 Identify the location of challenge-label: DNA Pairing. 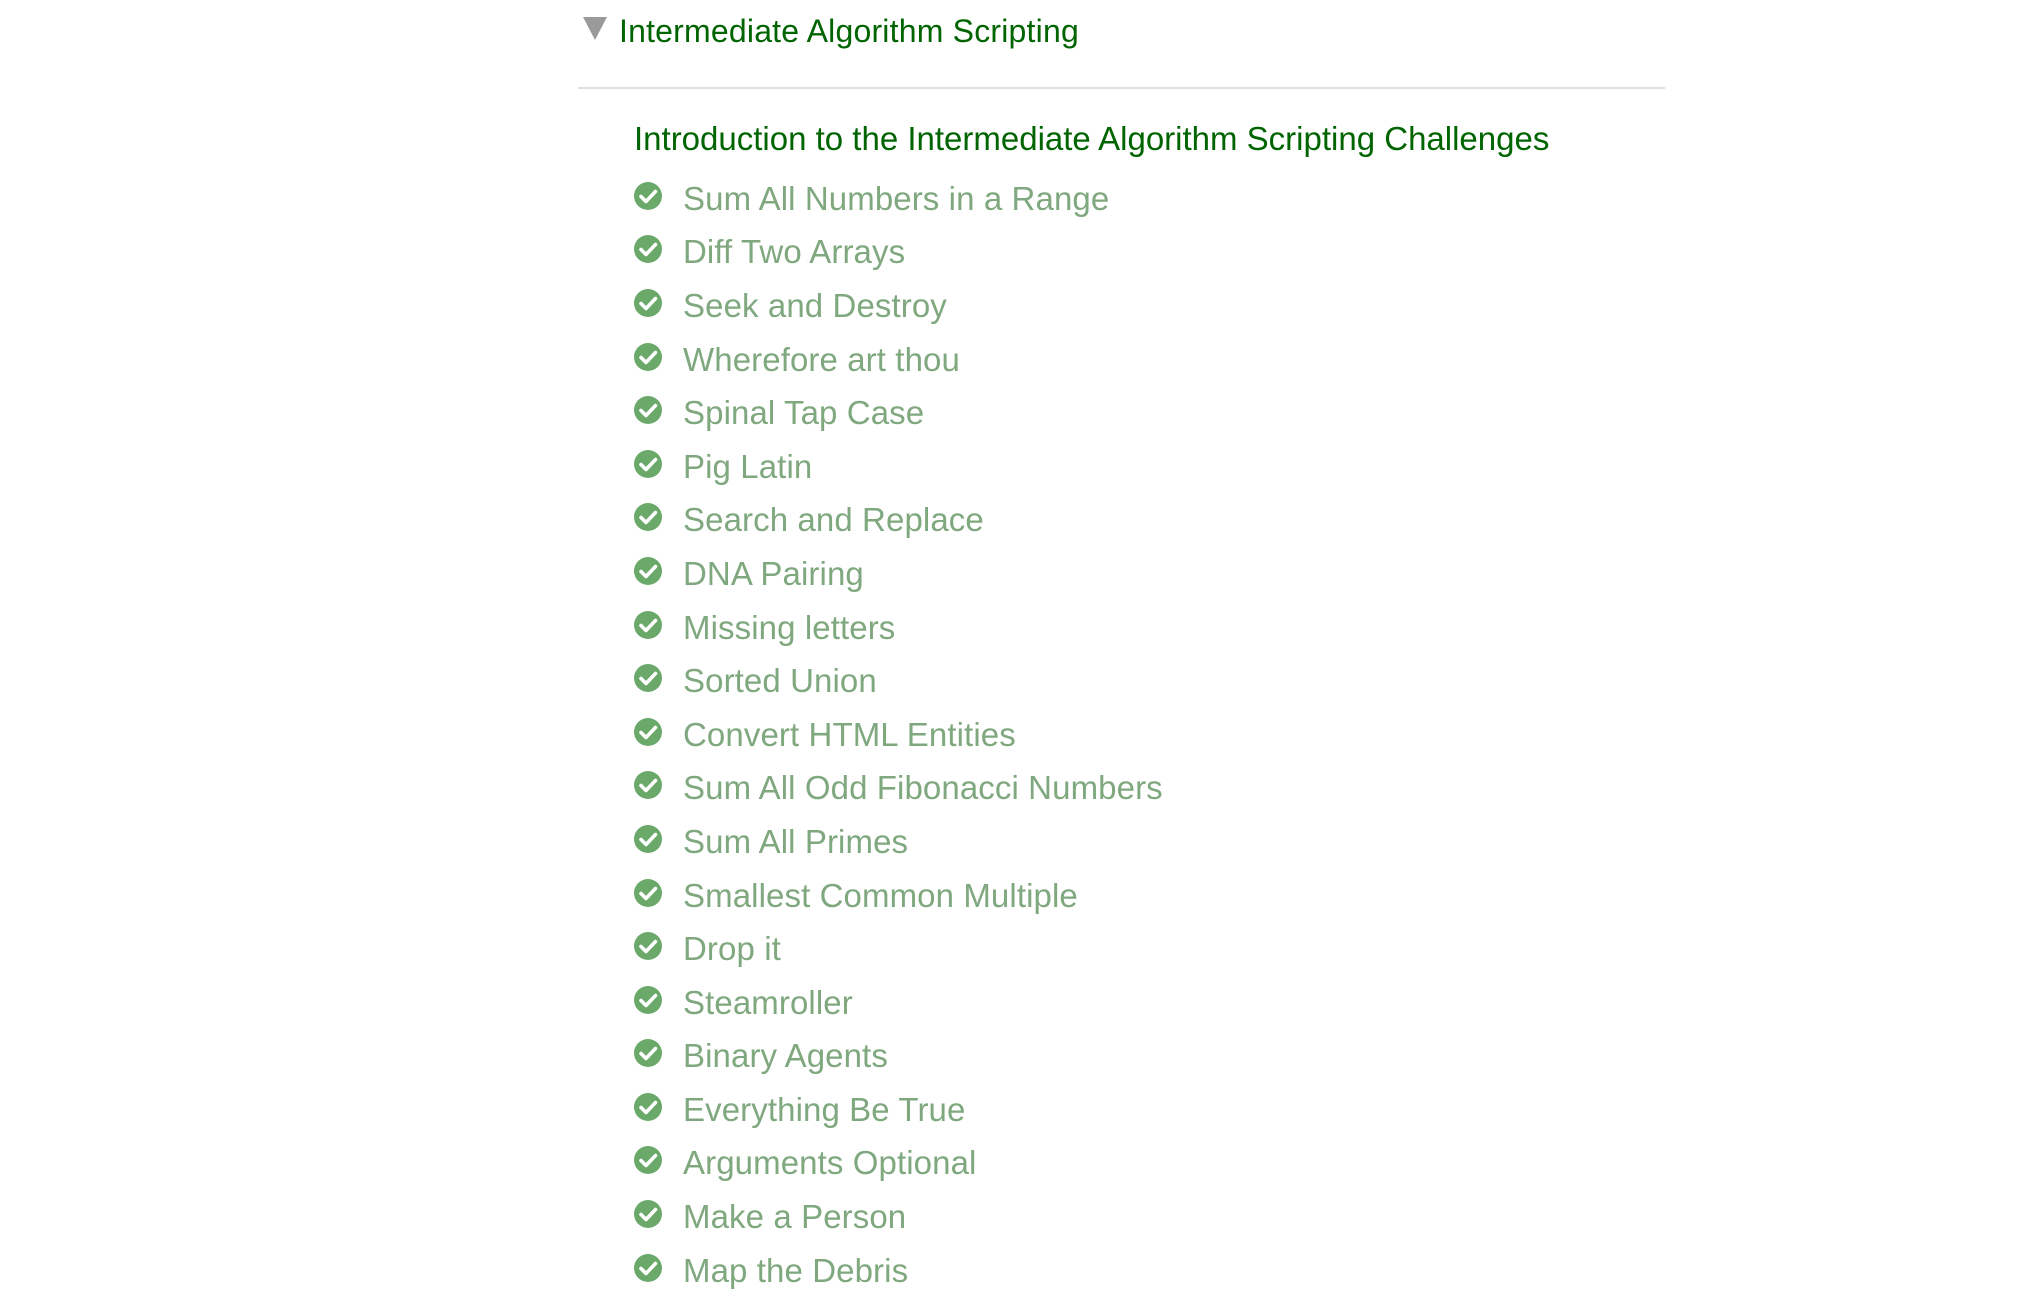
(773, 574).